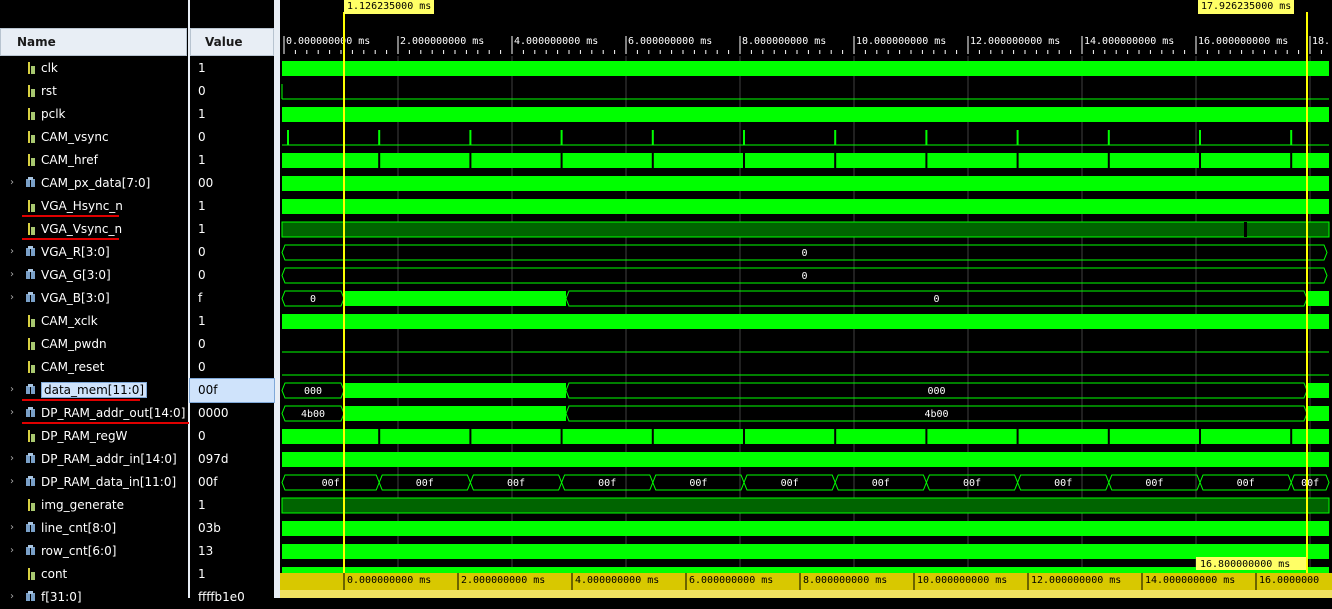 The width and height of the screenshot is (1332, 609). What do you see at coordinates (1321, 41) in the screenshot?
I see `ruler-label: 18.` at bounding box center [1321, 41].